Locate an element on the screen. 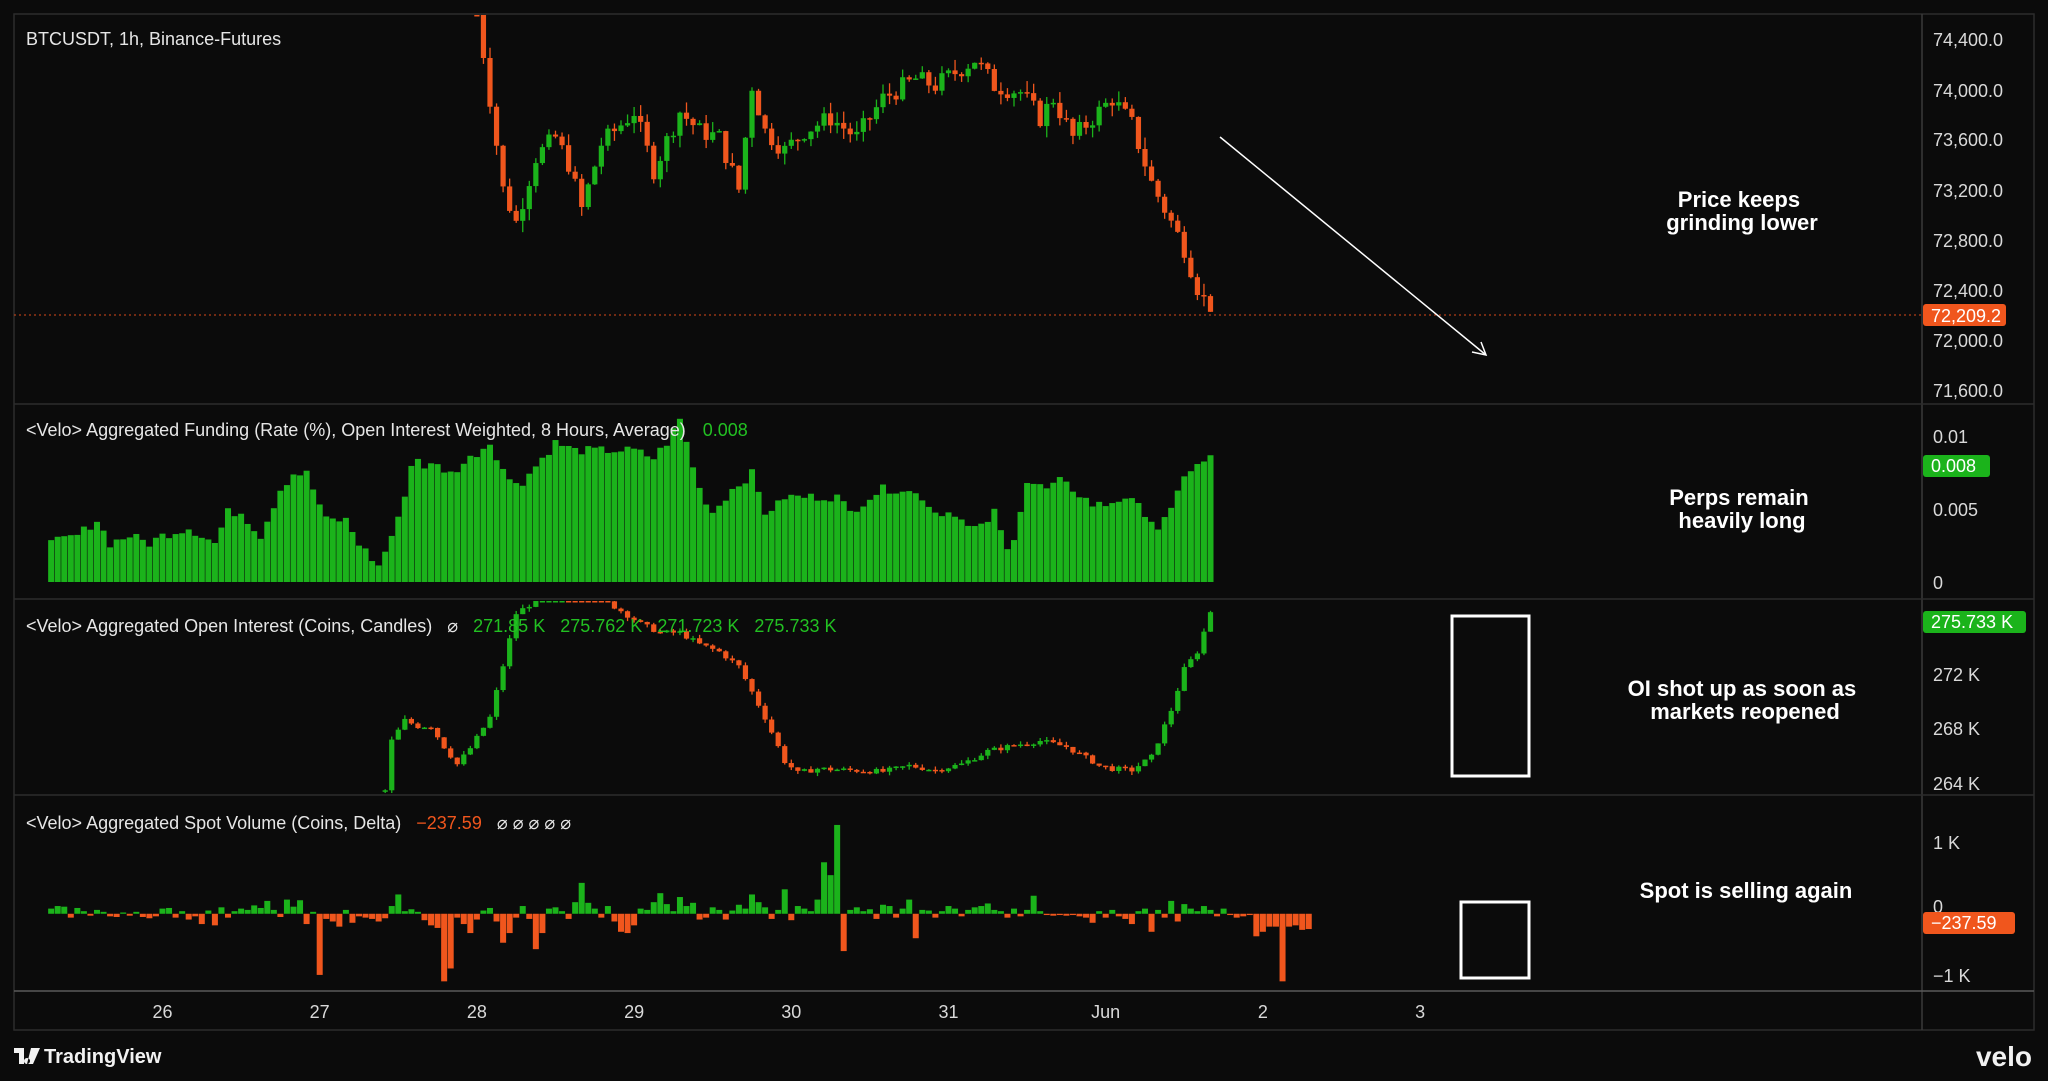  x-tick-label: 26 is located at coordinates (162, 1012).